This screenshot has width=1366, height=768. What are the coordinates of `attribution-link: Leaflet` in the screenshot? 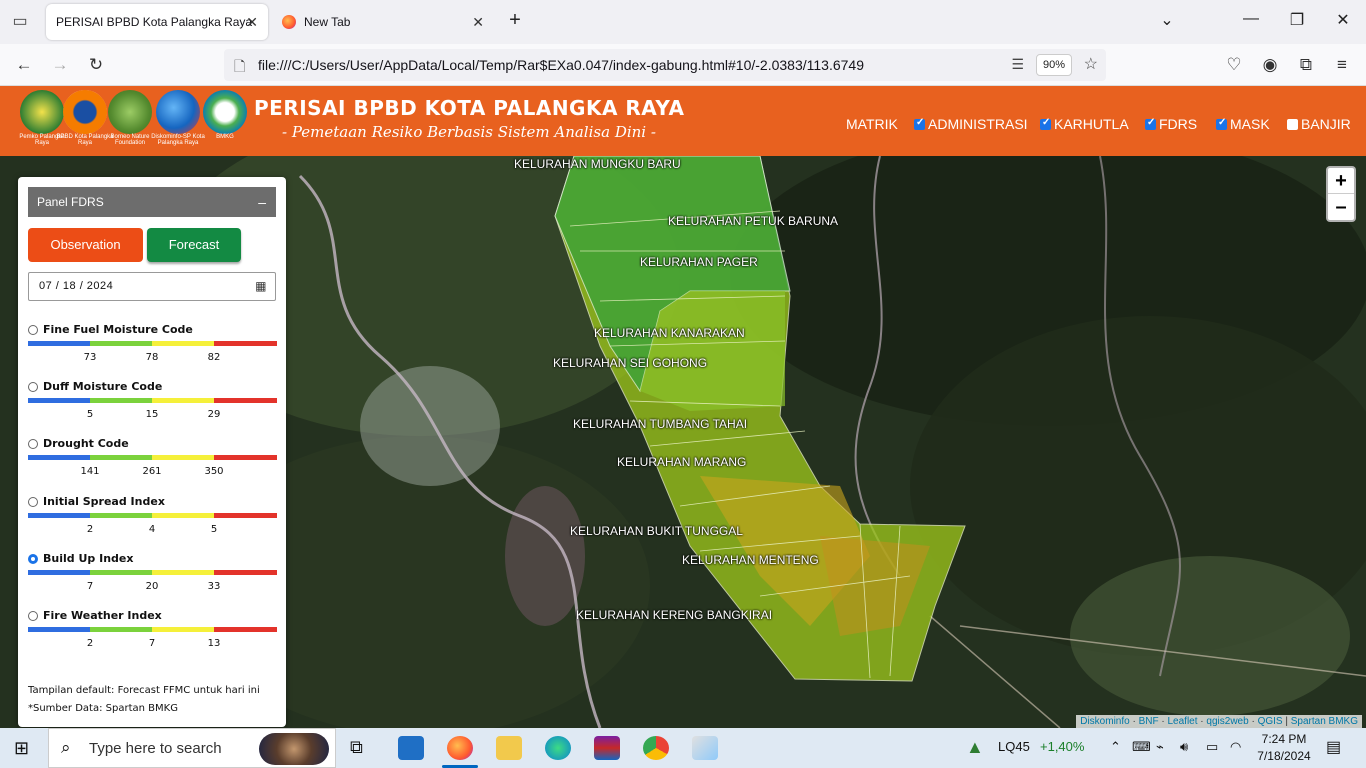 It's located at (1182, 721).